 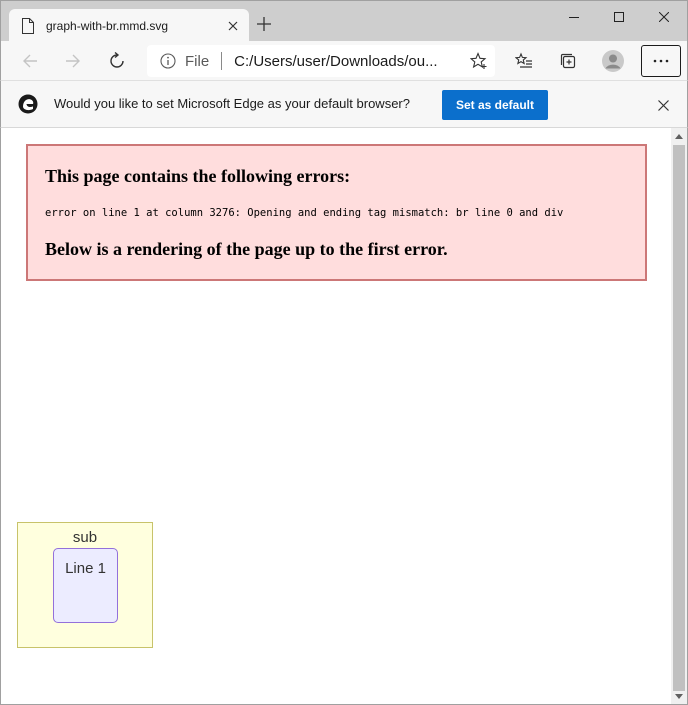 I want to click on more-menu-icon, so click(x=661, y=61).